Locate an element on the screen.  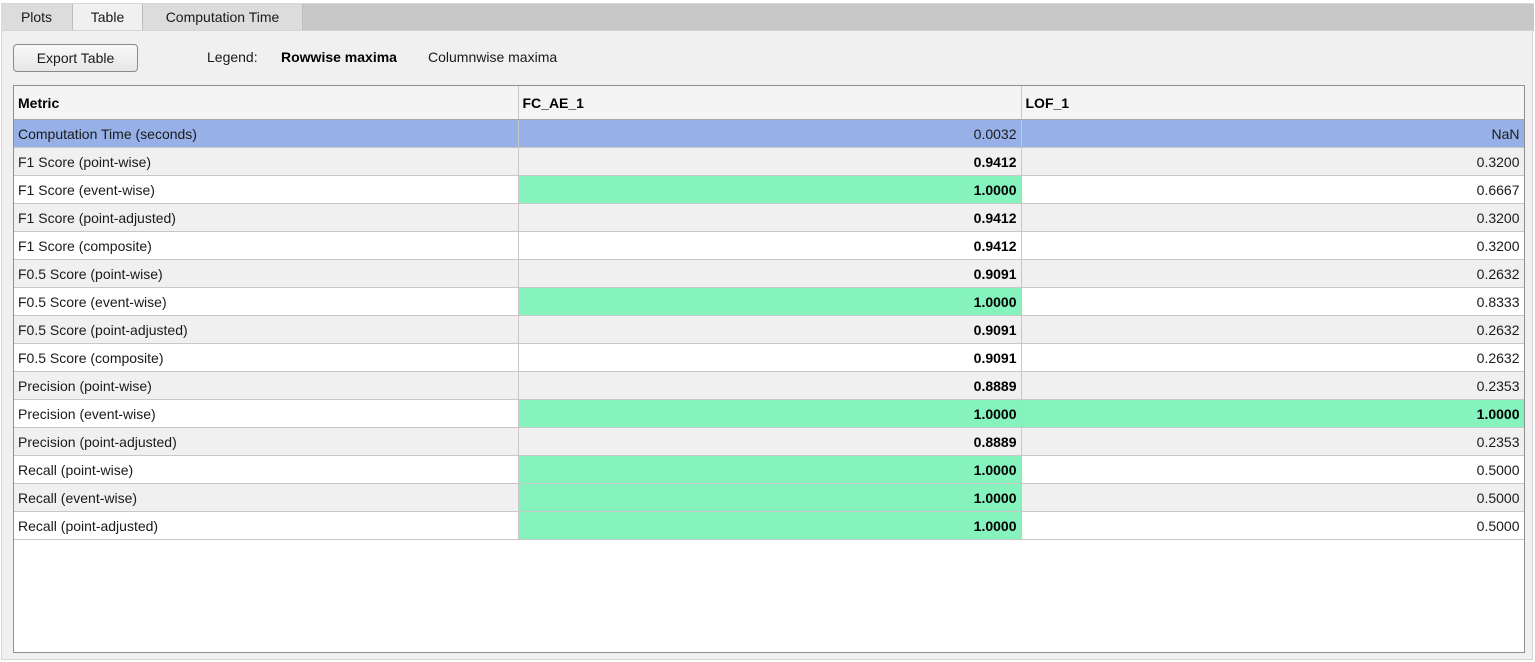
metric-cell: F1 Score (point-adjusted) is located at coordinates (266, 217).